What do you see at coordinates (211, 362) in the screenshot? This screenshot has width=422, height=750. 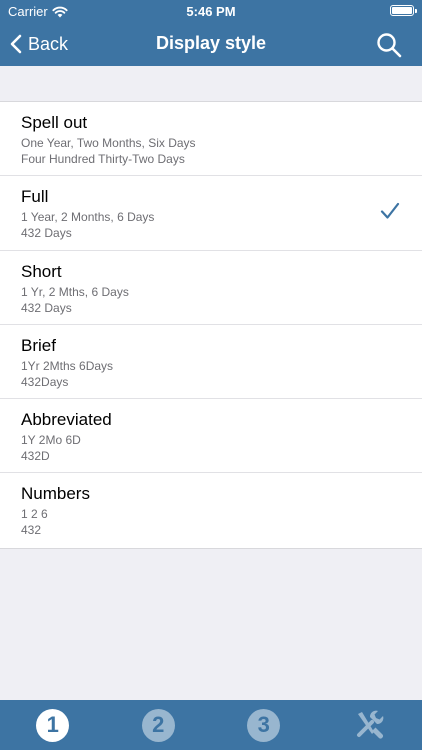 I see `style-row-brief: Brief 1Yr 2Mths 6Days 432Days` at bounding box center [211, 362].